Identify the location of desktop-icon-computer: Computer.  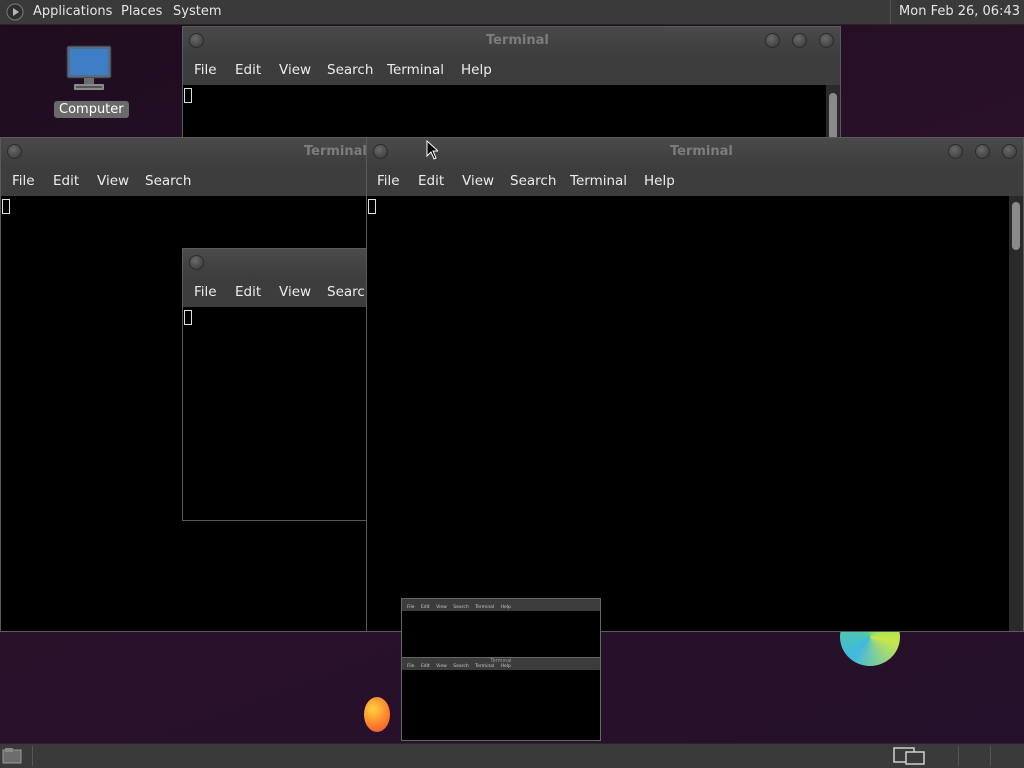
(91, 81).